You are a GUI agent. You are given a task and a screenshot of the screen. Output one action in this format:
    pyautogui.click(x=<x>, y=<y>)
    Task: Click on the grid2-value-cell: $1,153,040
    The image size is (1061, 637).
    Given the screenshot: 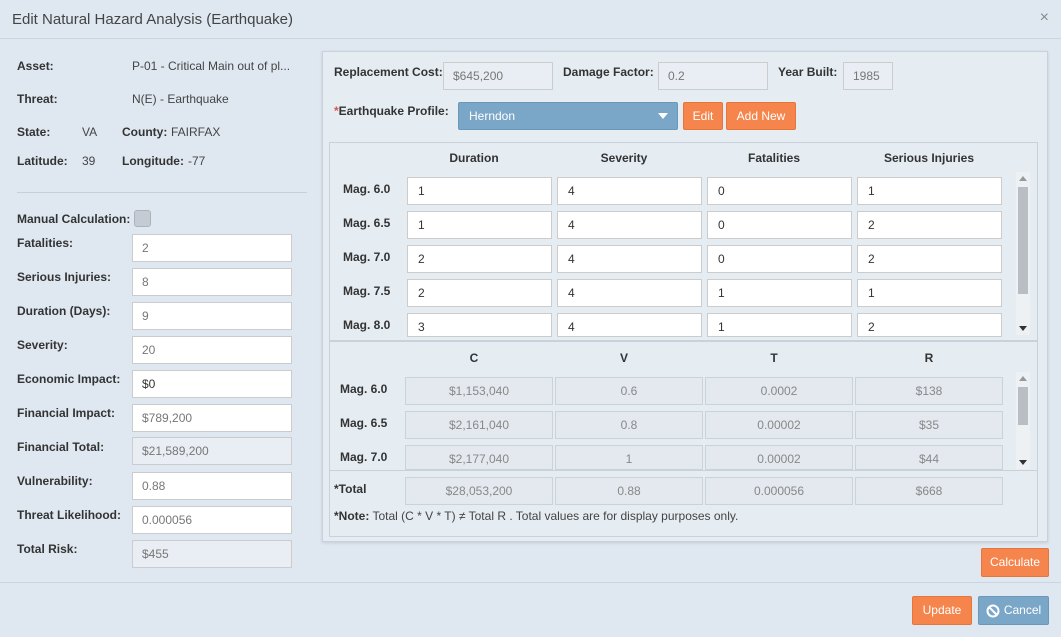 What is the action you would take?
    pyautogui.click(x=479, y=391)
    